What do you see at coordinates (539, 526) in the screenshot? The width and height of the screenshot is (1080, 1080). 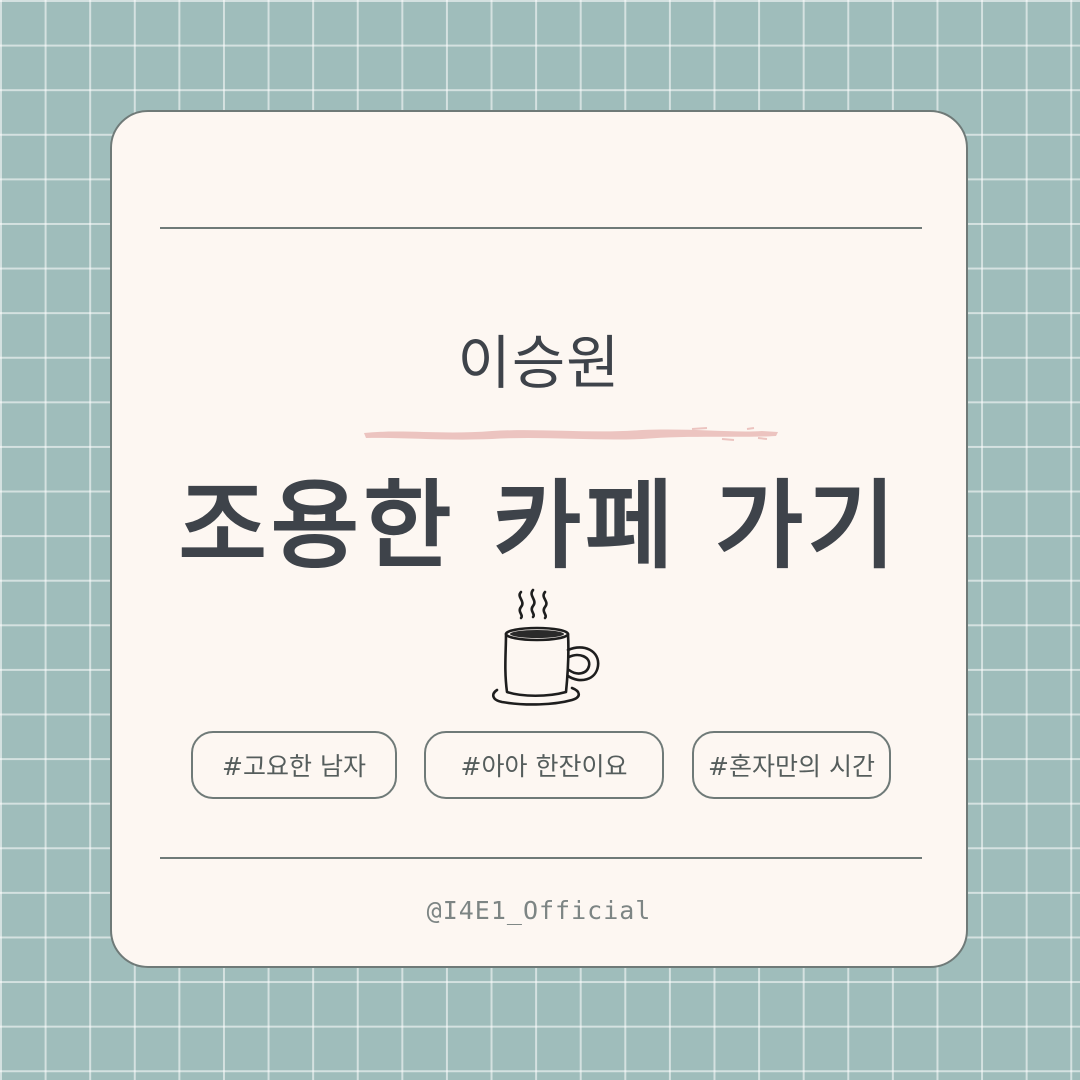 I see `headline-title: 조용한 카페 가기` at bounding box center [539, 526].